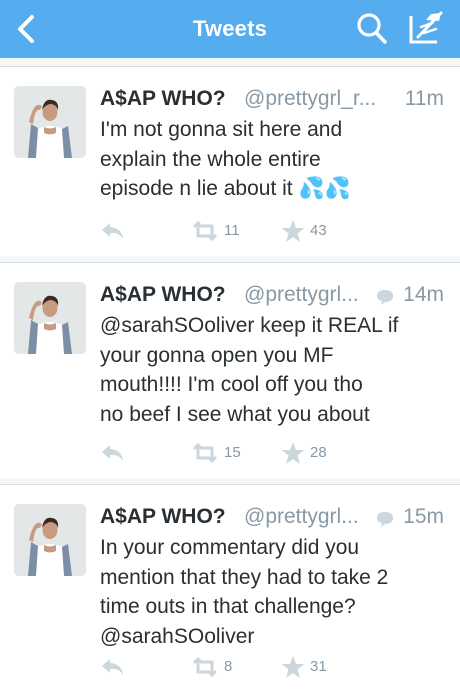 This screenshot has height=697, width=460. Describe the element at coordinates (318, 452) in the screenshot. I see `favorite-count: 28` at that location.